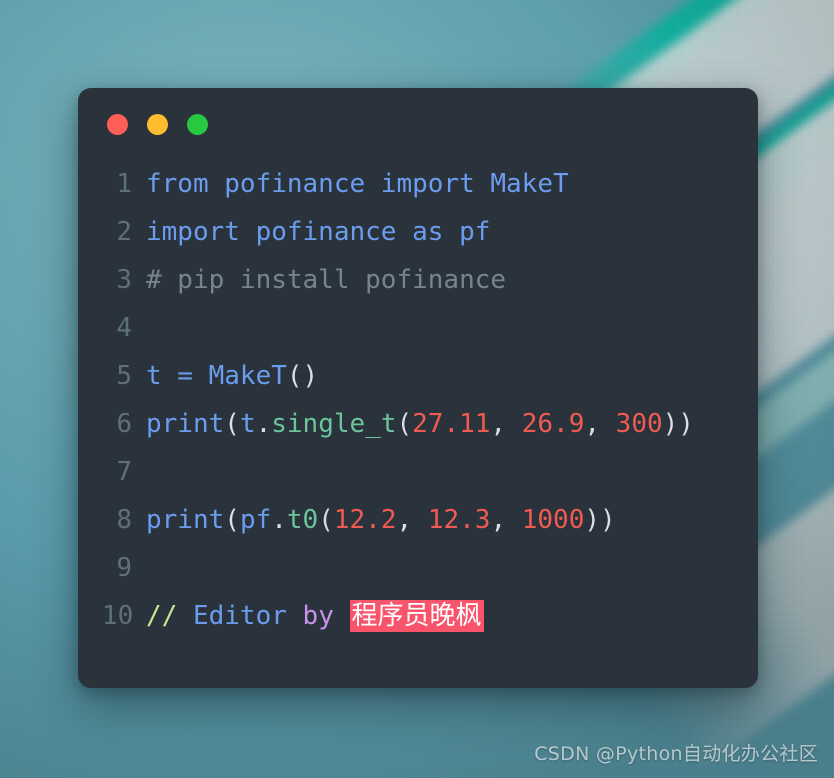 This screenshot has height=778, width=834. I want to click on line-number: 2, so click(124, 232).